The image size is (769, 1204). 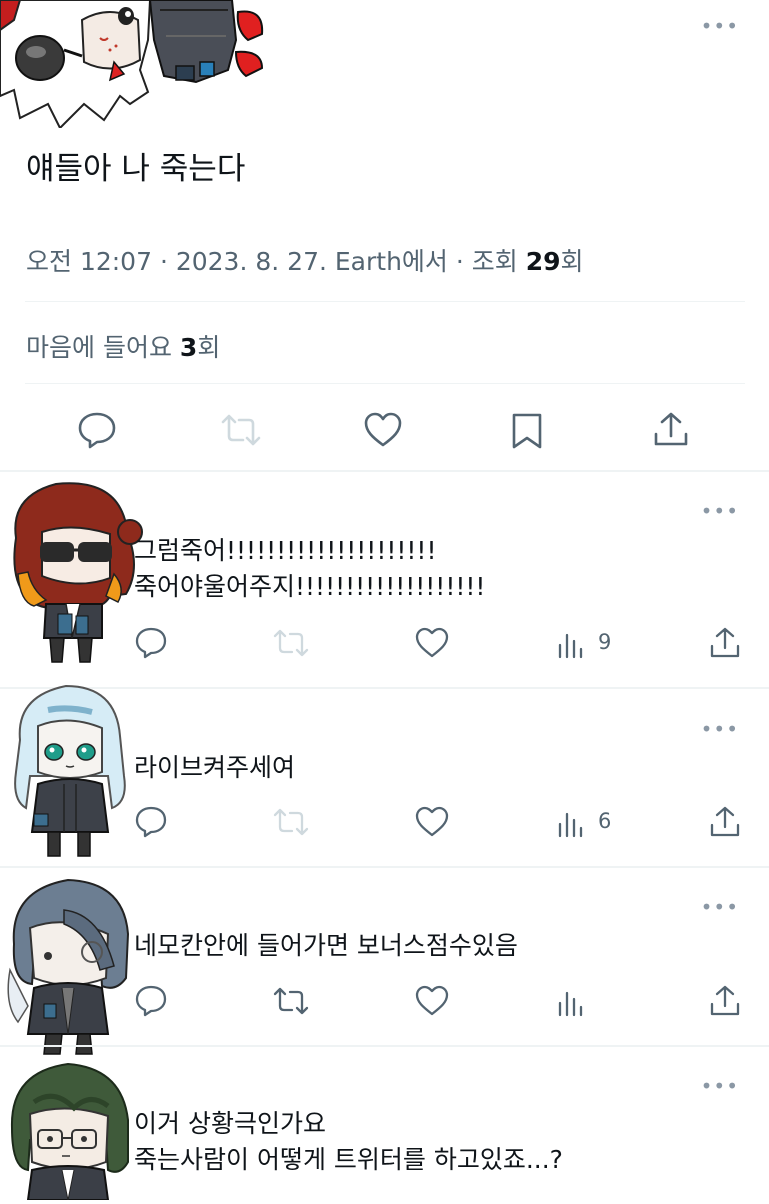 What do you see at coordinates (543, 261) in the screenshot?
I see `views-count: 29` at bounding box center [543, 261].